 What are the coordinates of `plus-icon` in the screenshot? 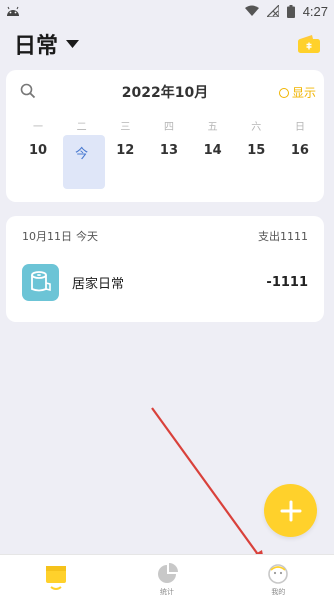 It's located at (290, 510).